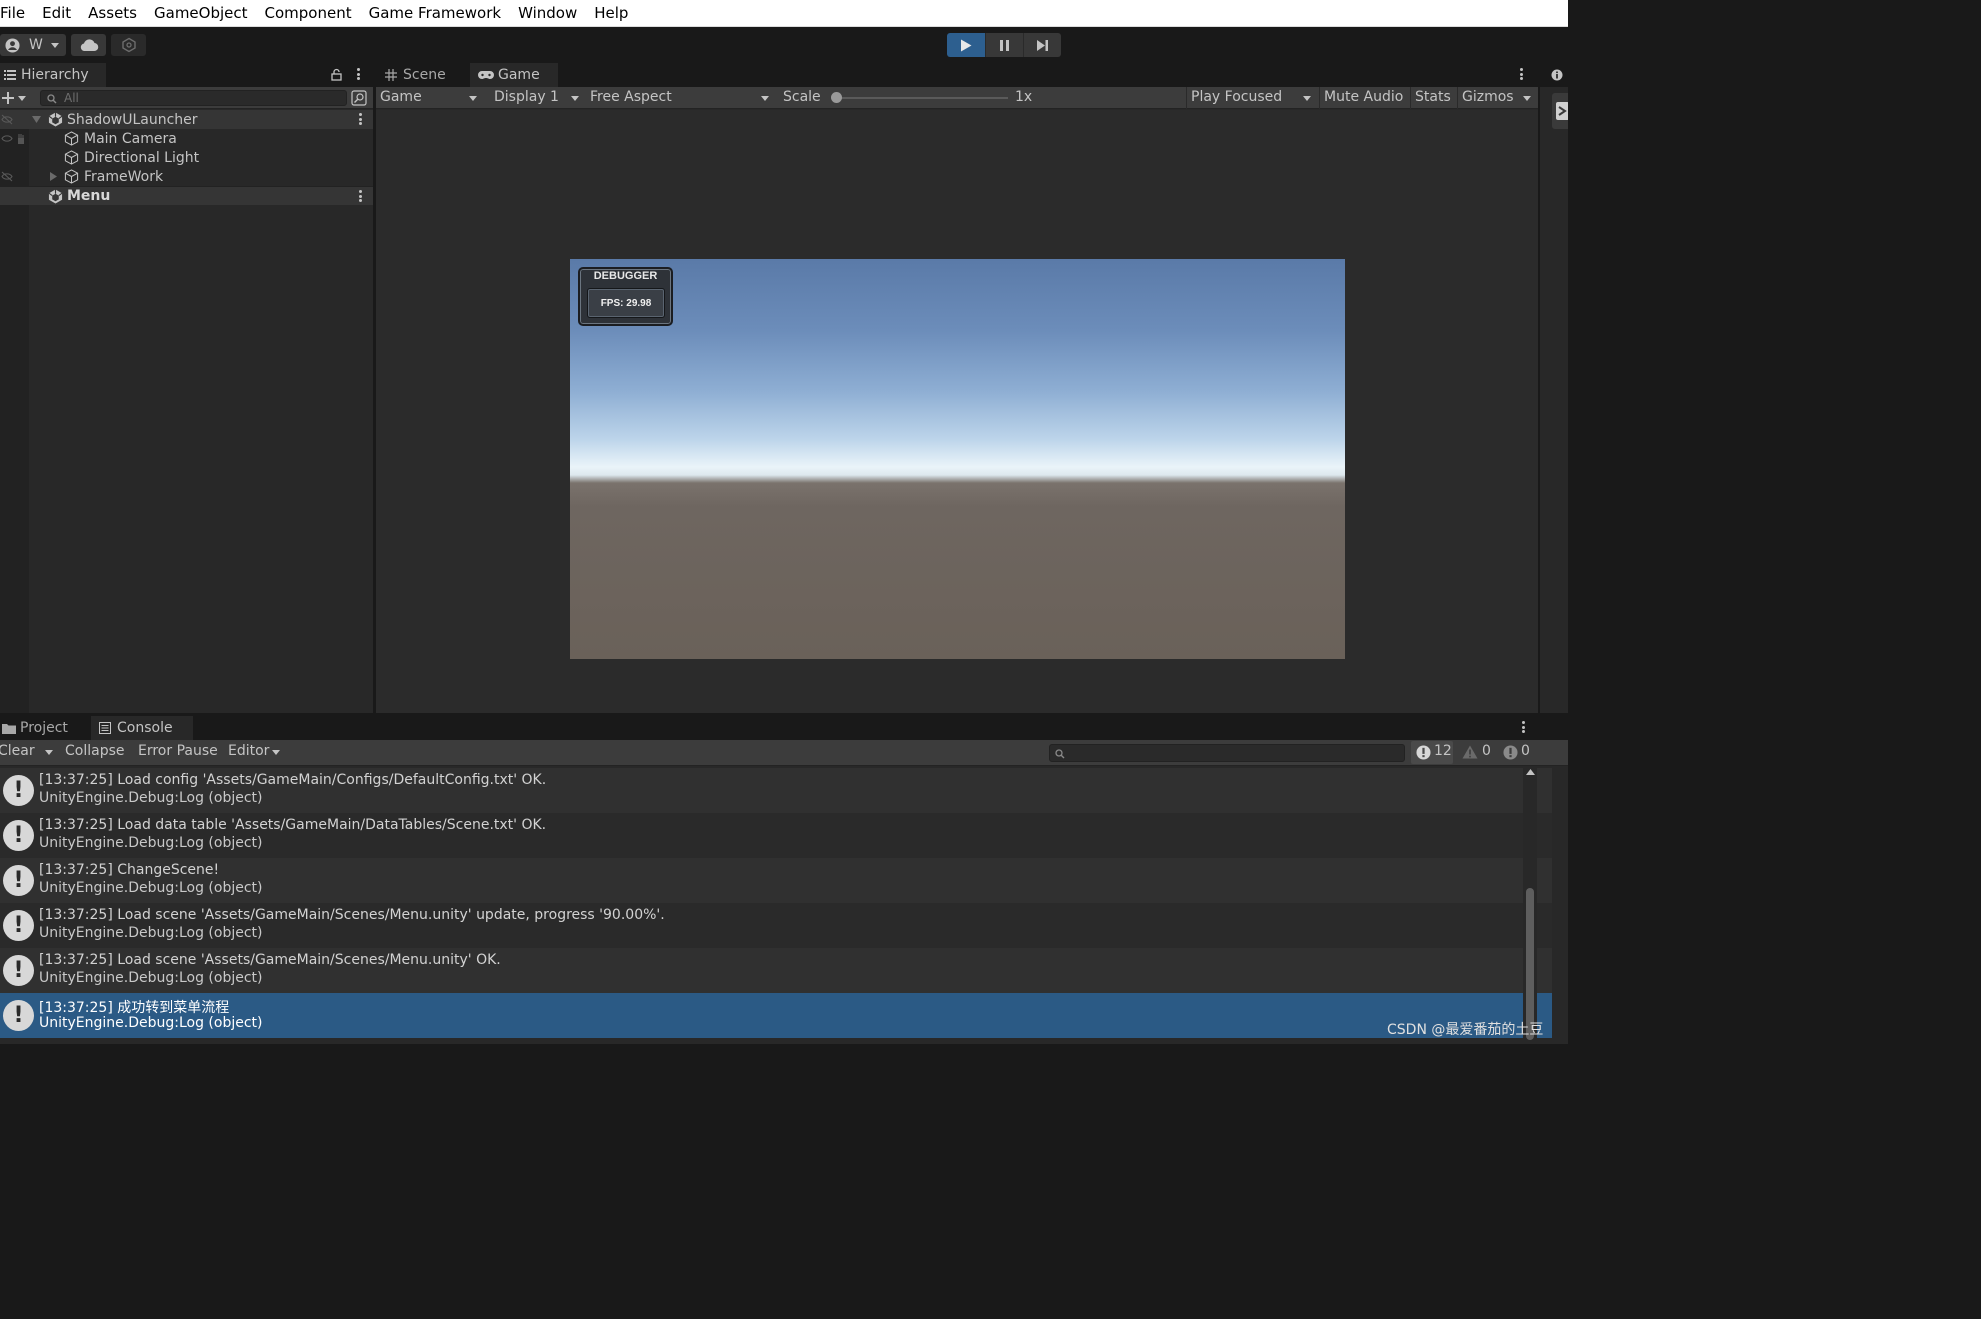 This screenshot has height=1319, width=1981. What do you see at coordinates (142, 728) in the screenshot?
I see `tab-console: Console` at bounding box center [142, 728].